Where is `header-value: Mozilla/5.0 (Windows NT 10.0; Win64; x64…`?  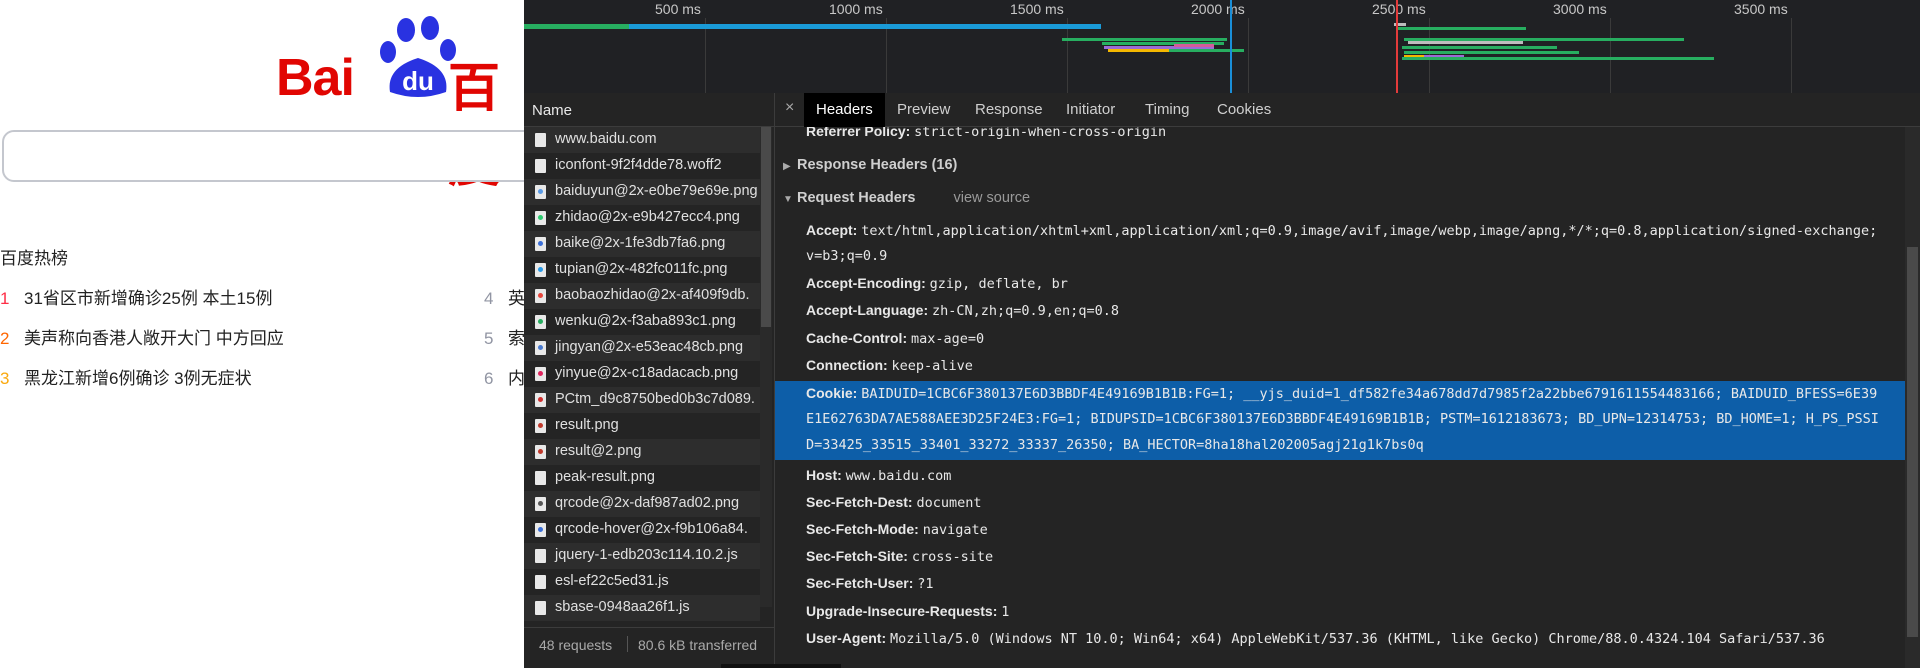
header-value: Mozilla/5.0 (Windows NT 10.0; Win64; x64… is located at coordinates (1357, 639).